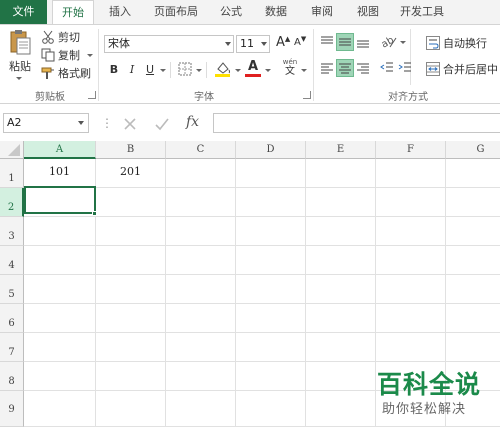 Image resolution: width=500 pixels, height=427 pixels. Describe the element at coordinates (271, 150) in the screenshot. I see `column-header-d: D` at that location.